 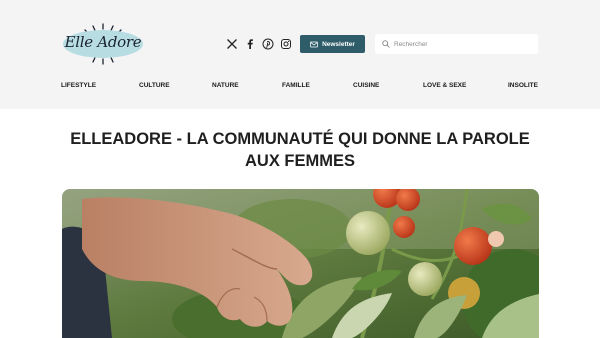 What do you see at coordinates (249, 43) in the screenshot?
I see `facebook-icon` at bounding box center [249, 43].